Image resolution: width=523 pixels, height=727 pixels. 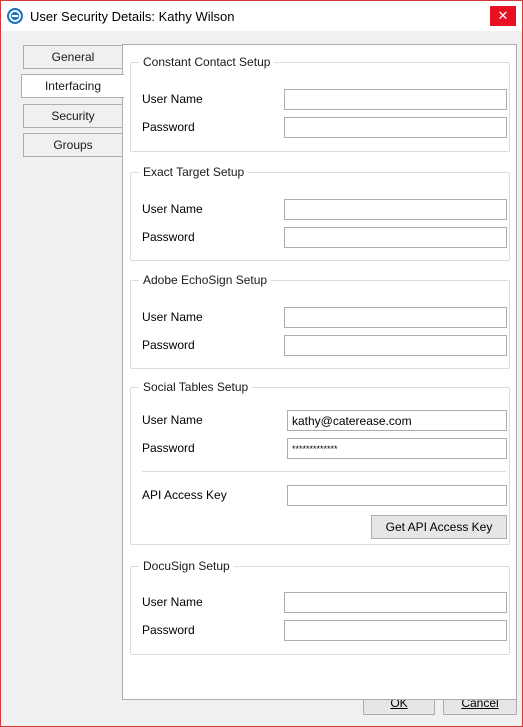 I want to click on social-tables-api-key-label: API Access Key, so click(x=184, y=495).